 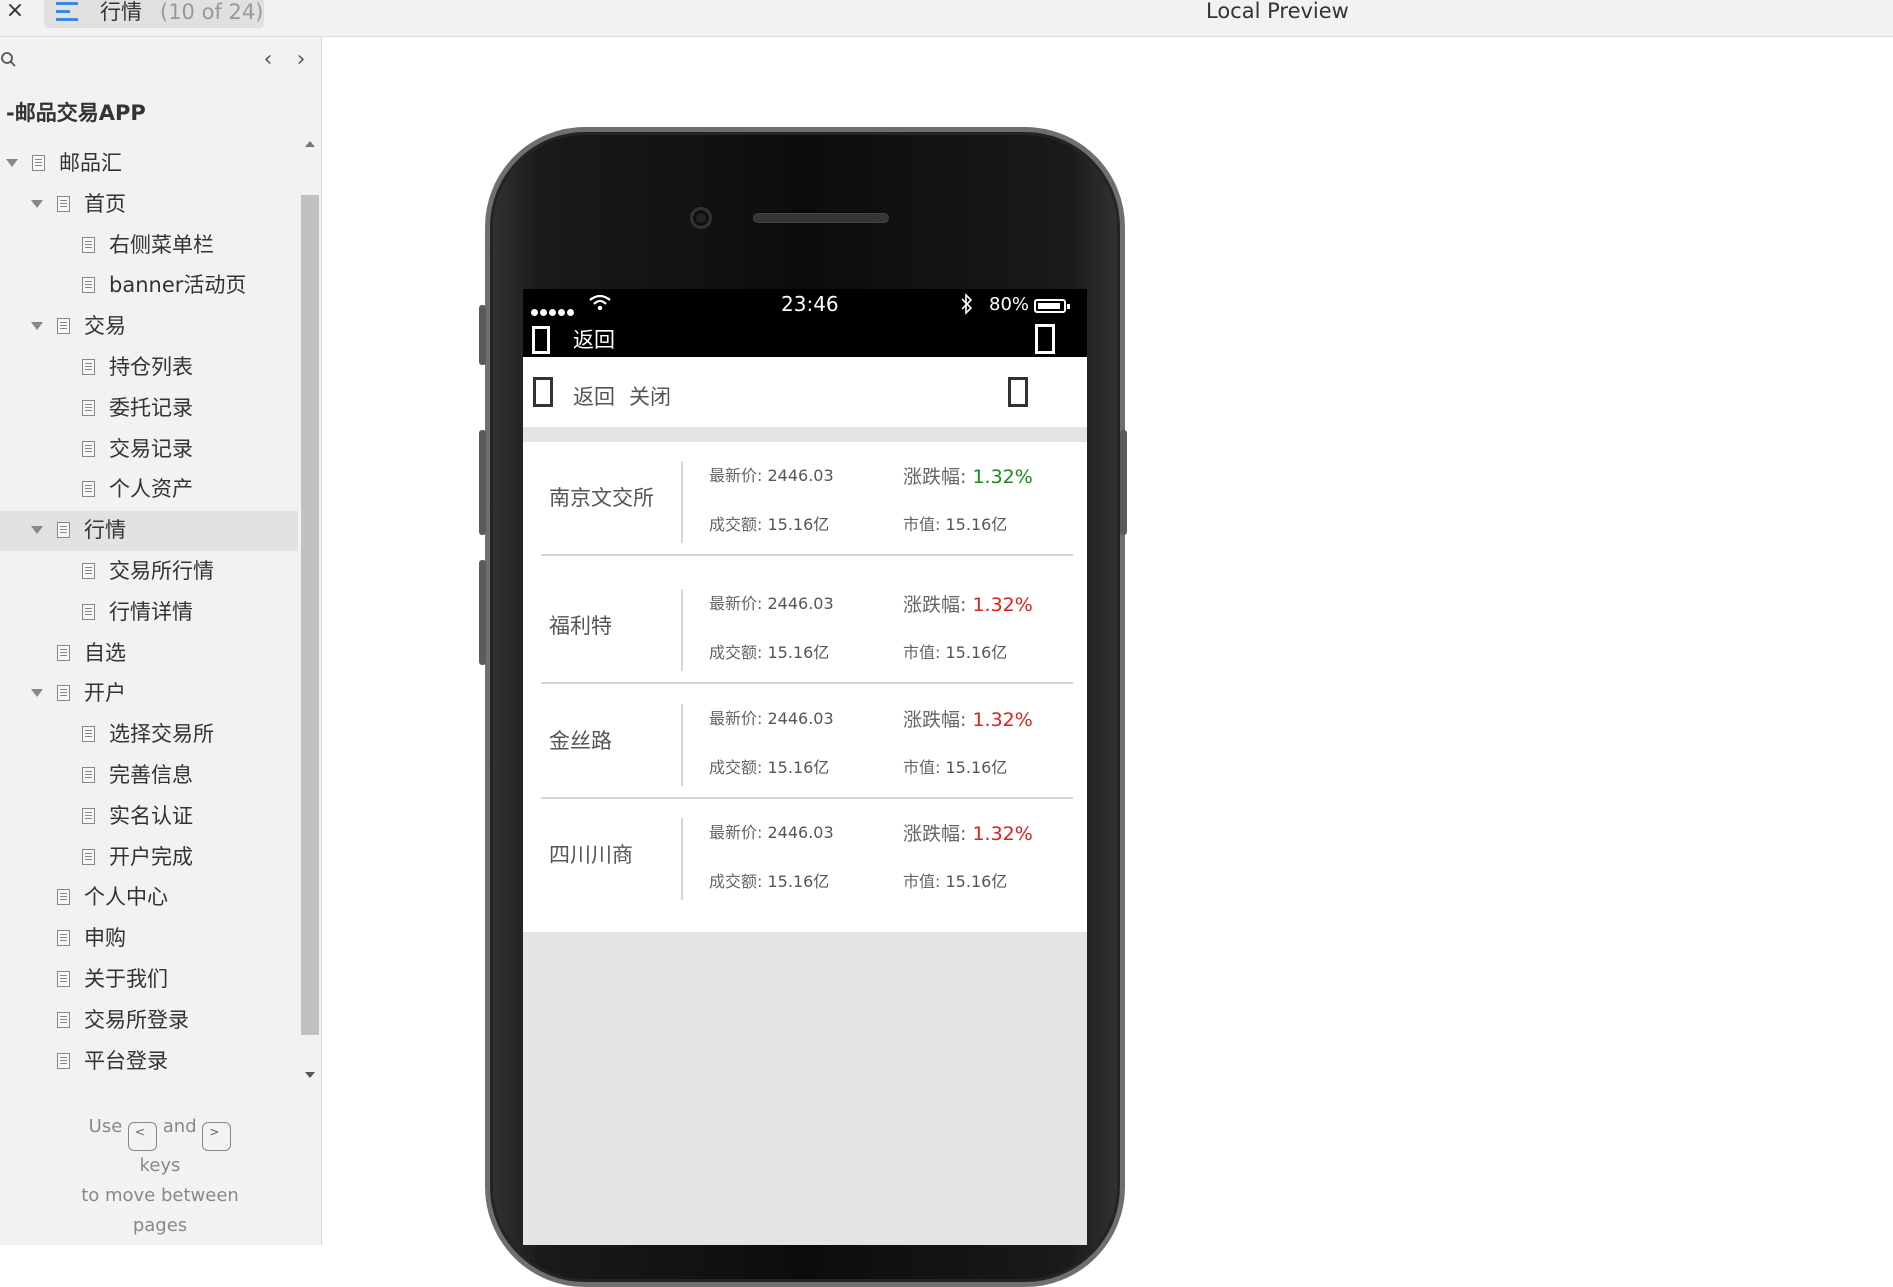 I want to click on scroll-up-icon, so click(x=310, y=144).